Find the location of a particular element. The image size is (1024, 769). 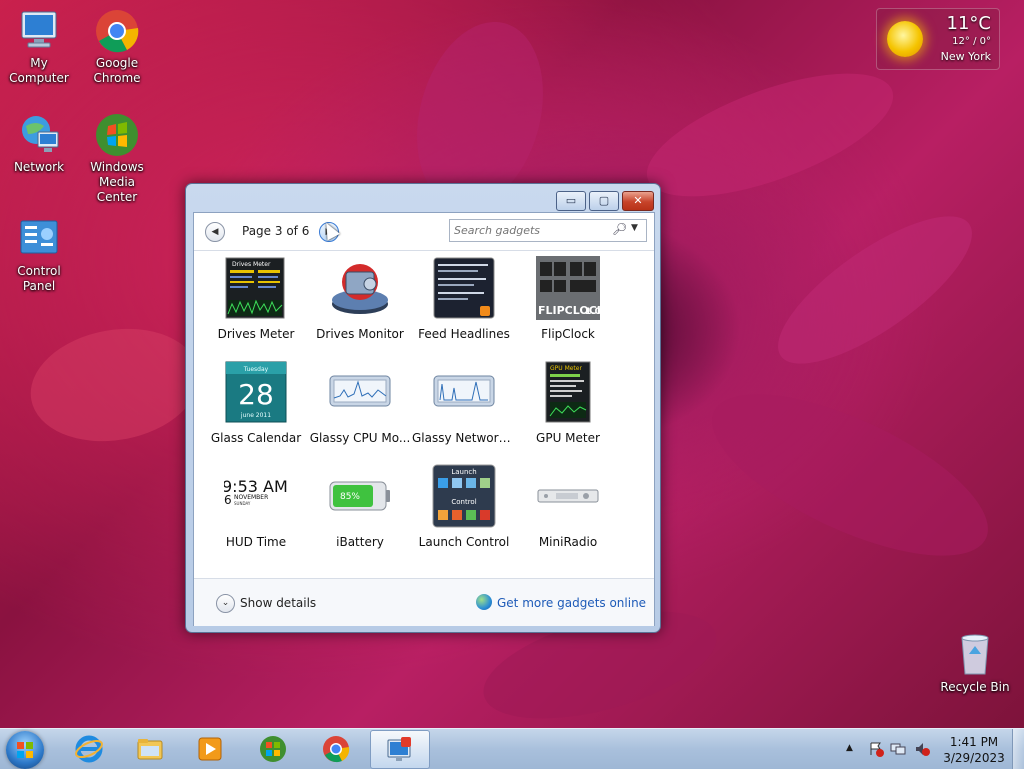

maximize-button: ▢ is located at coordinates (604, 201).